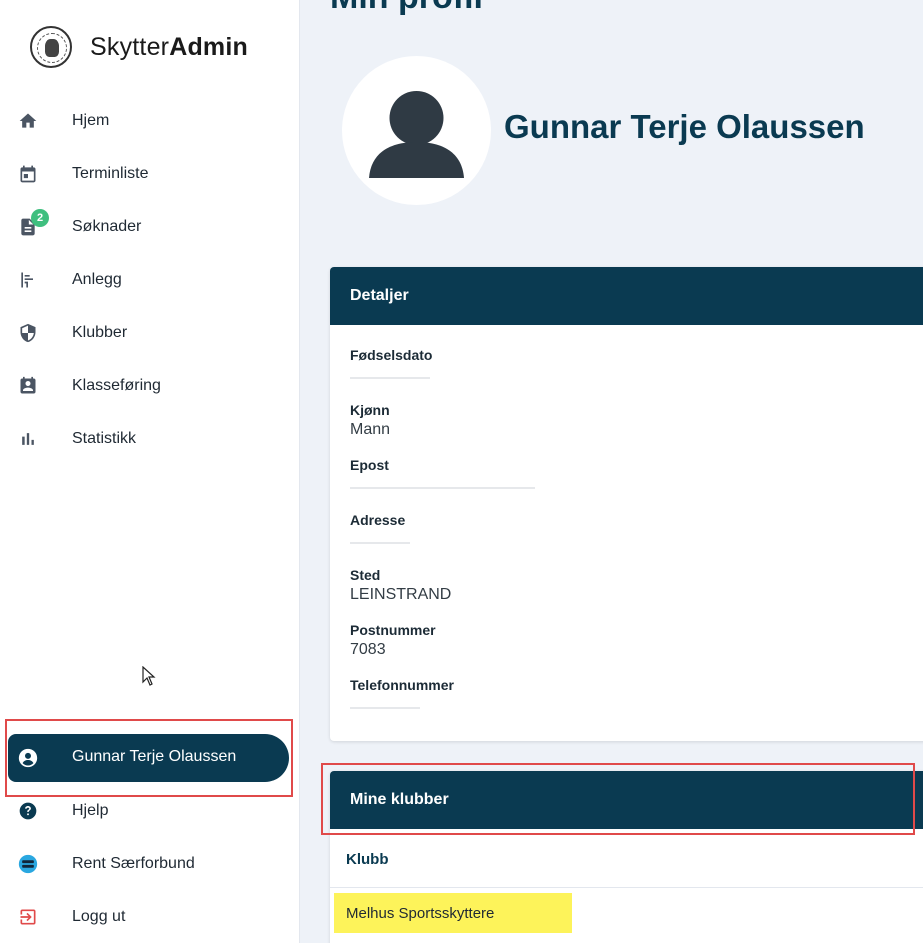  I want to click on logout-icon, so click(28, 917).